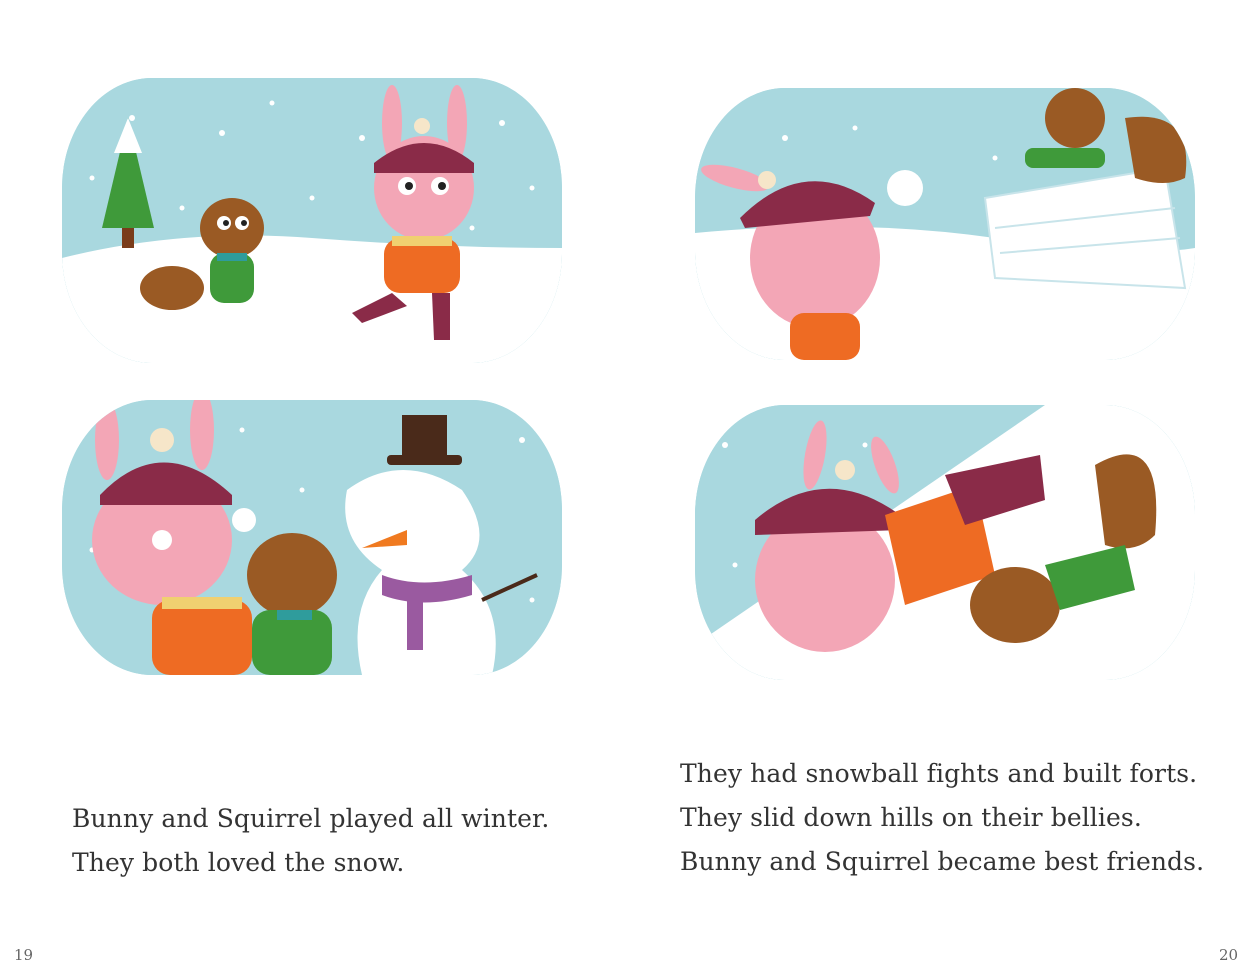 The height and width of the screenshot is (978, 1251). What do you see at coordinates (911, 817) in the screenshot?
I see `story-line: They slid down hills on their bellies.` at bounding box center [911, 817].